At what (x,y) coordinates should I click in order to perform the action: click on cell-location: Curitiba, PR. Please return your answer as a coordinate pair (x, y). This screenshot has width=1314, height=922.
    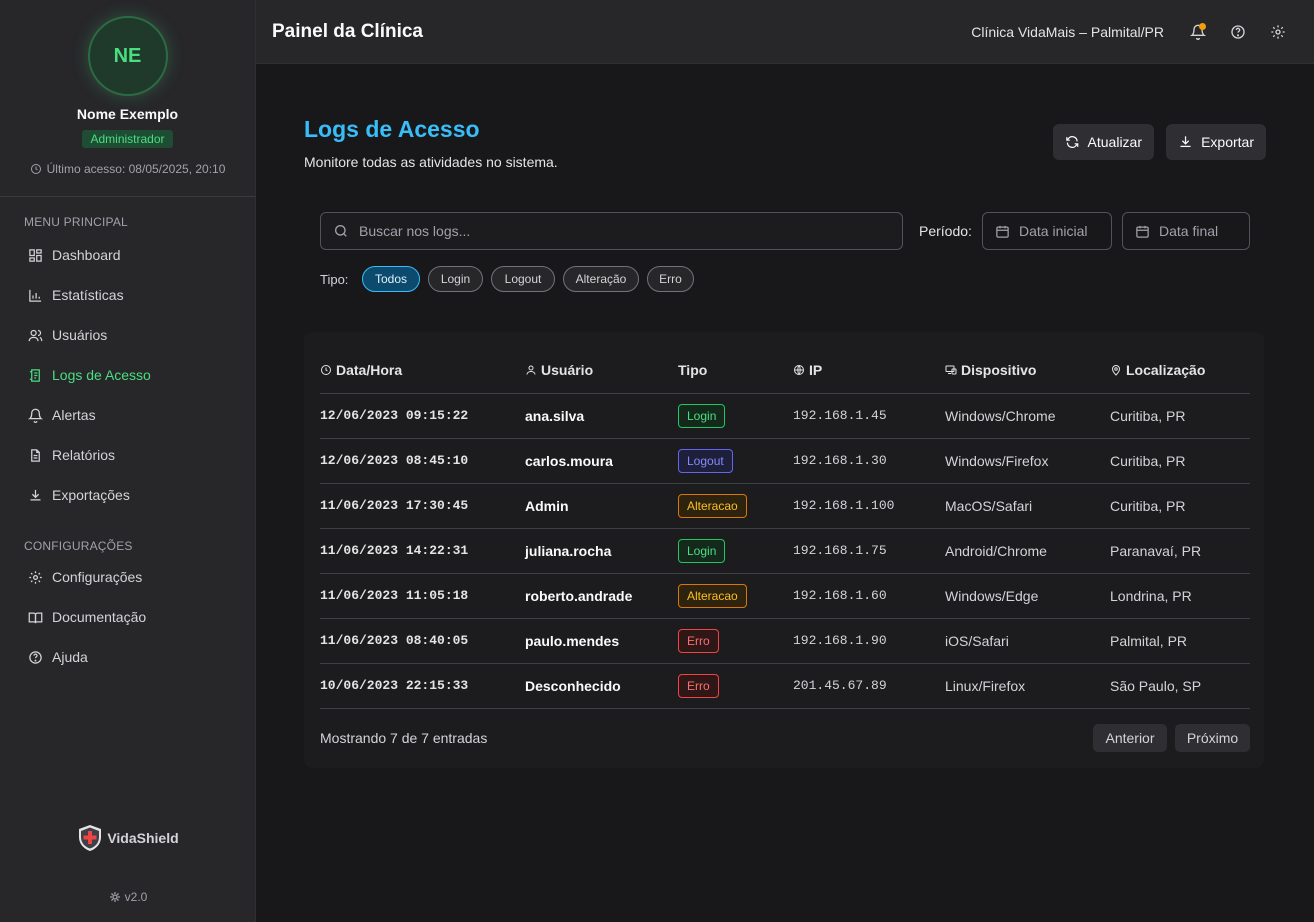
    Looking at the image, I should click on (1180, 506).